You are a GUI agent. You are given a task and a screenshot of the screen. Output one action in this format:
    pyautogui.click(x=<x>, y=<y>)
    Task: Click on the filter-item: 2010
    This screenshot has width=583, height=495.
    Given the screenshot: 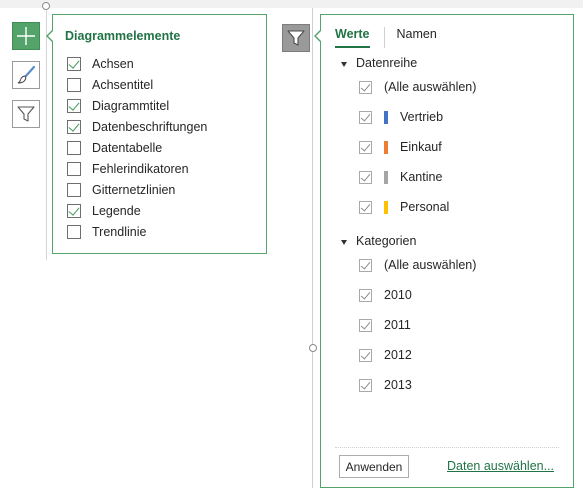 What is the action you would take?
    pyautogui.click(x=385, y=295)
    